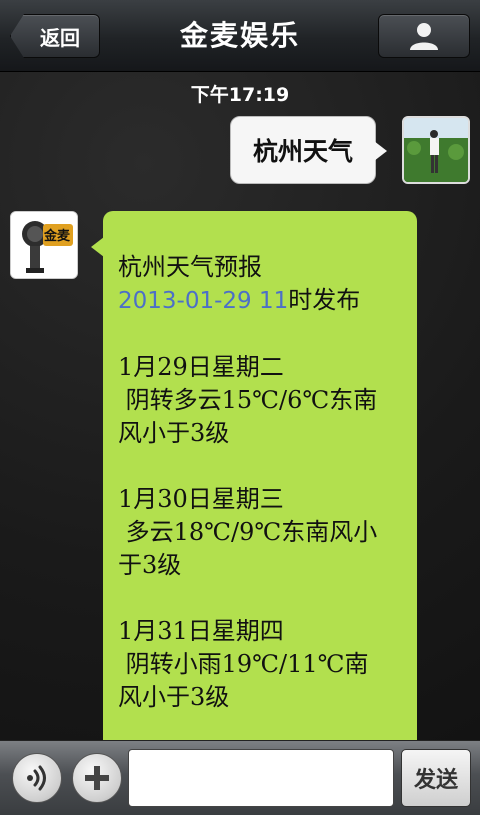 Image resolution: width=480 pixels, height=815 pixels. What do you see at coordinates (201, 499) in the screenshot?
I see `forecast-day-date: 1月30日星期三` at bounding box center [201, 499].